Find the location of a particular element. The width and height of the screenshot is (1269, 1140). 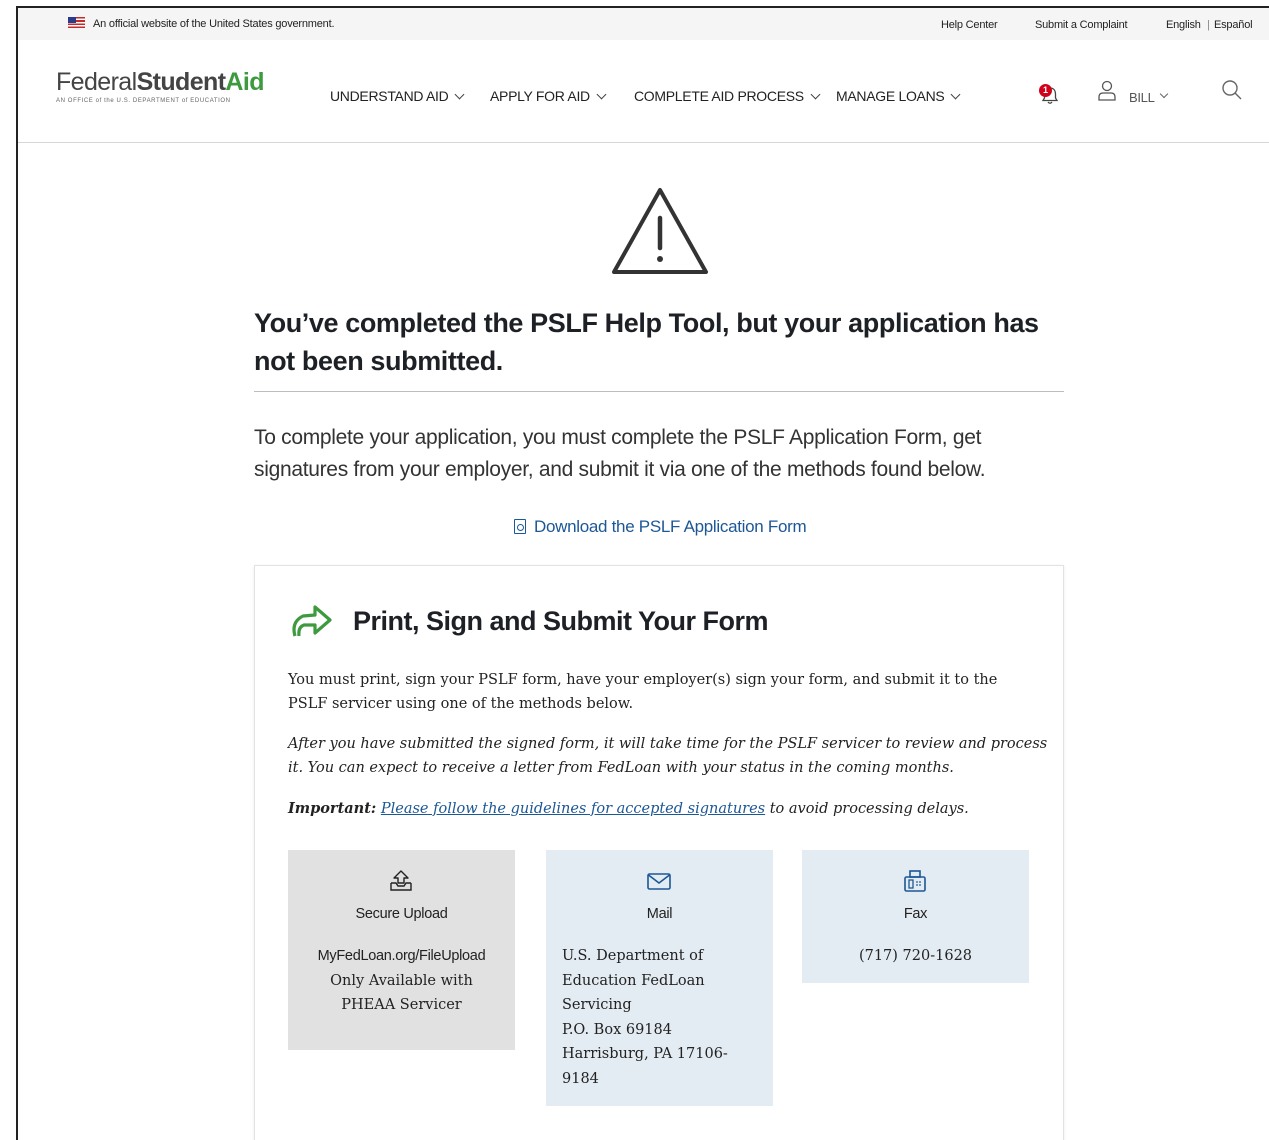

address-line: P.O. Box 69184 is located at coordinates (617, 1029).